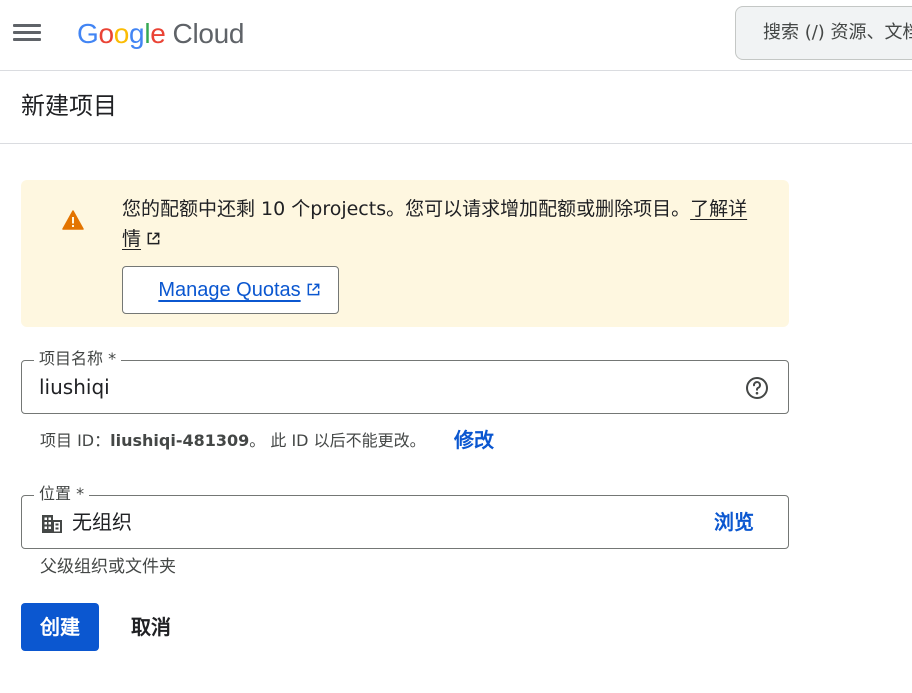 This screenshot has height=693, width=912. I want to click on manage-quotas-button: Manage Quotas, so click(230, 290).